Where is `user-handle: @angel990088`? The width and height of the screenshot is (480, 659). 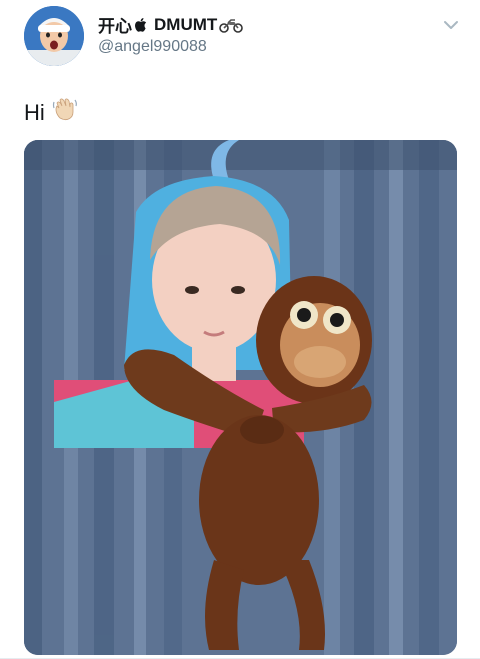
user-handle: @angel990088 is located at coordinates (152, 47).